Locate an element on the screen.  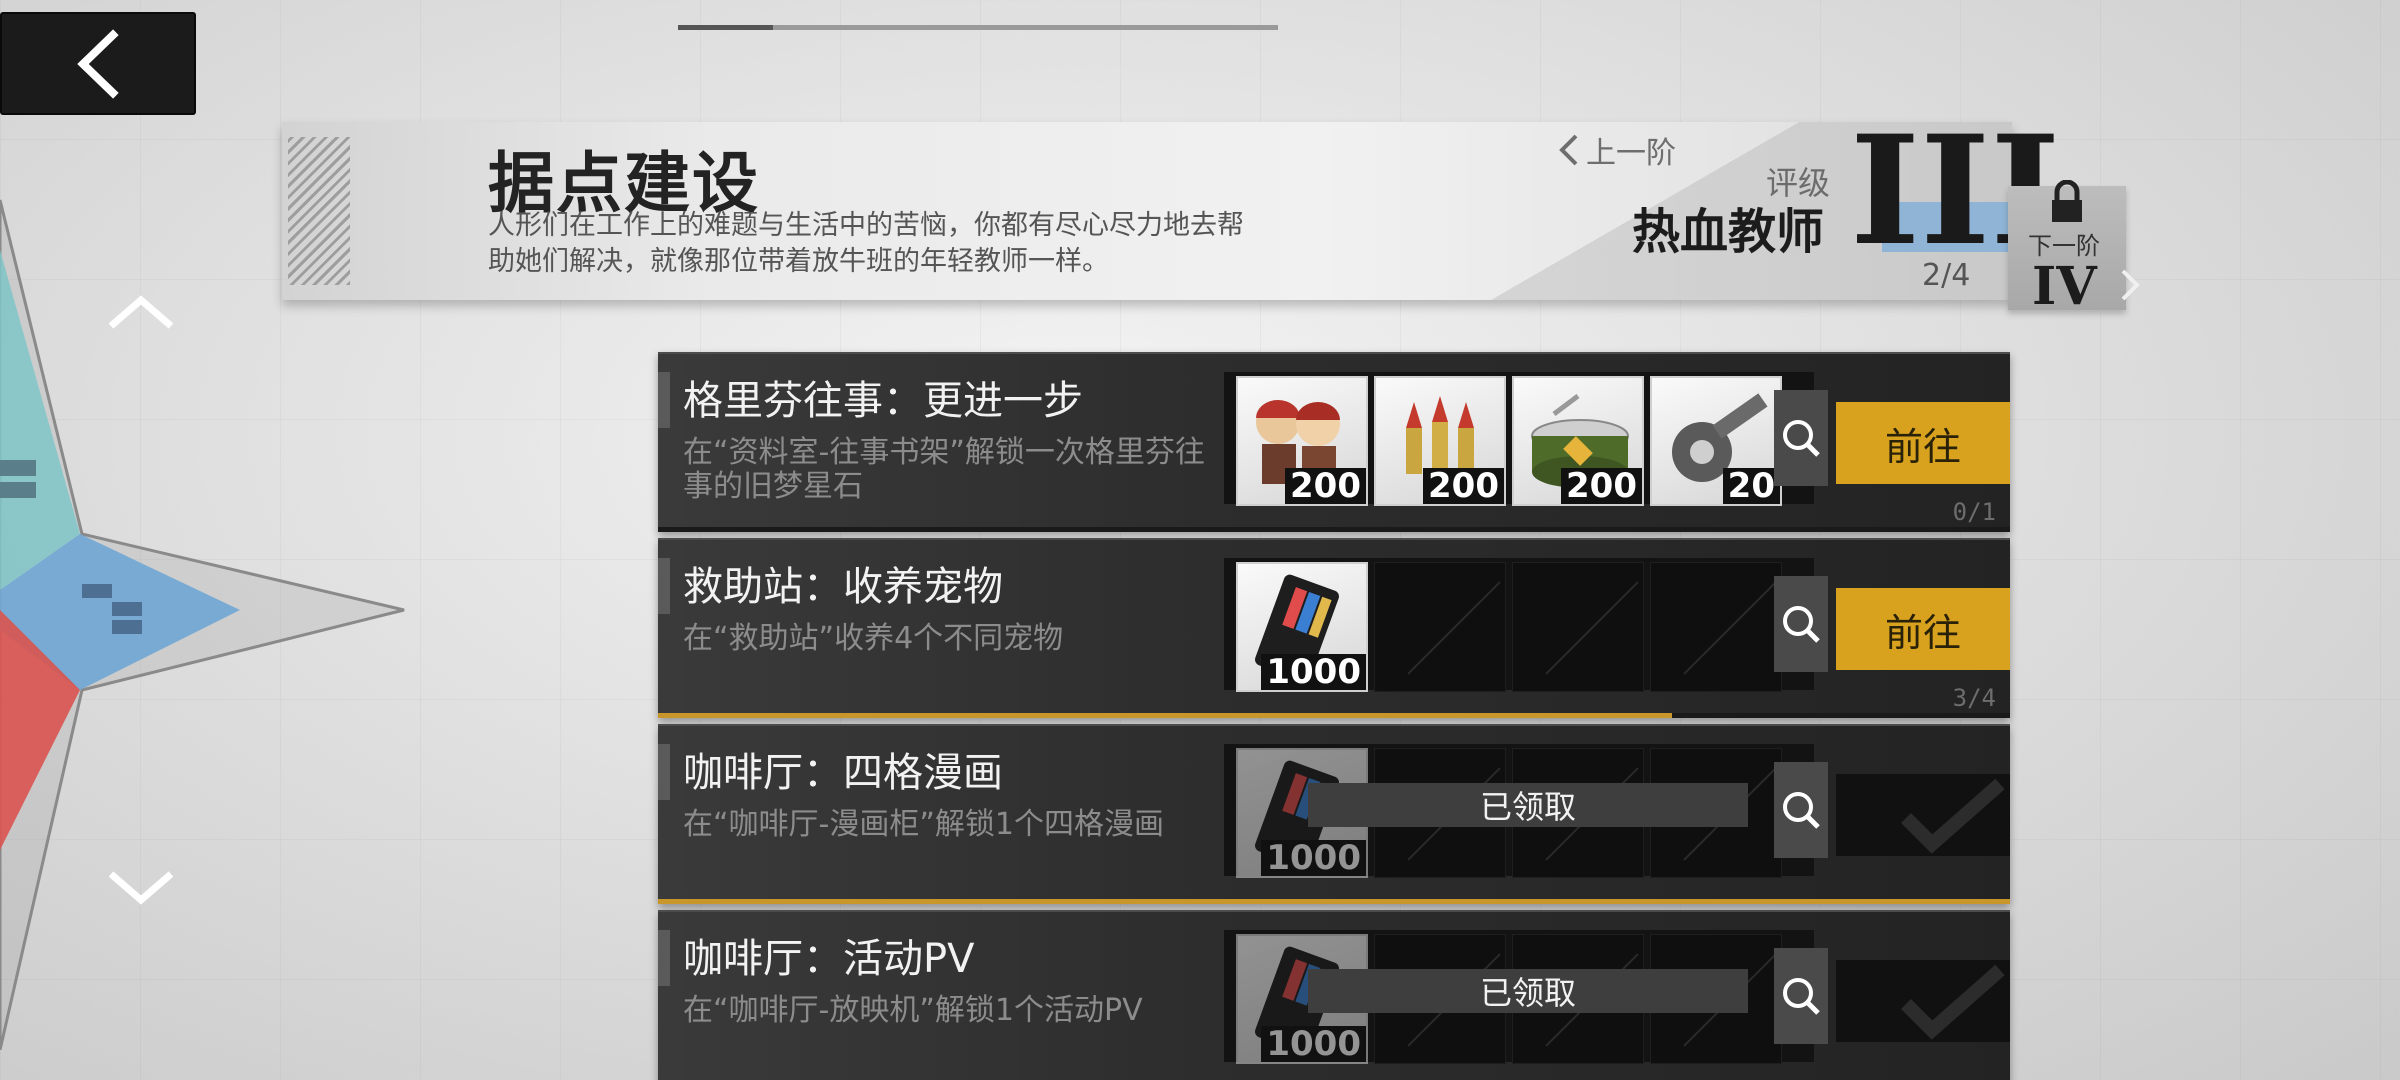
task-title: 咖啡厅：活动PV is located at coordinates (829, 959).